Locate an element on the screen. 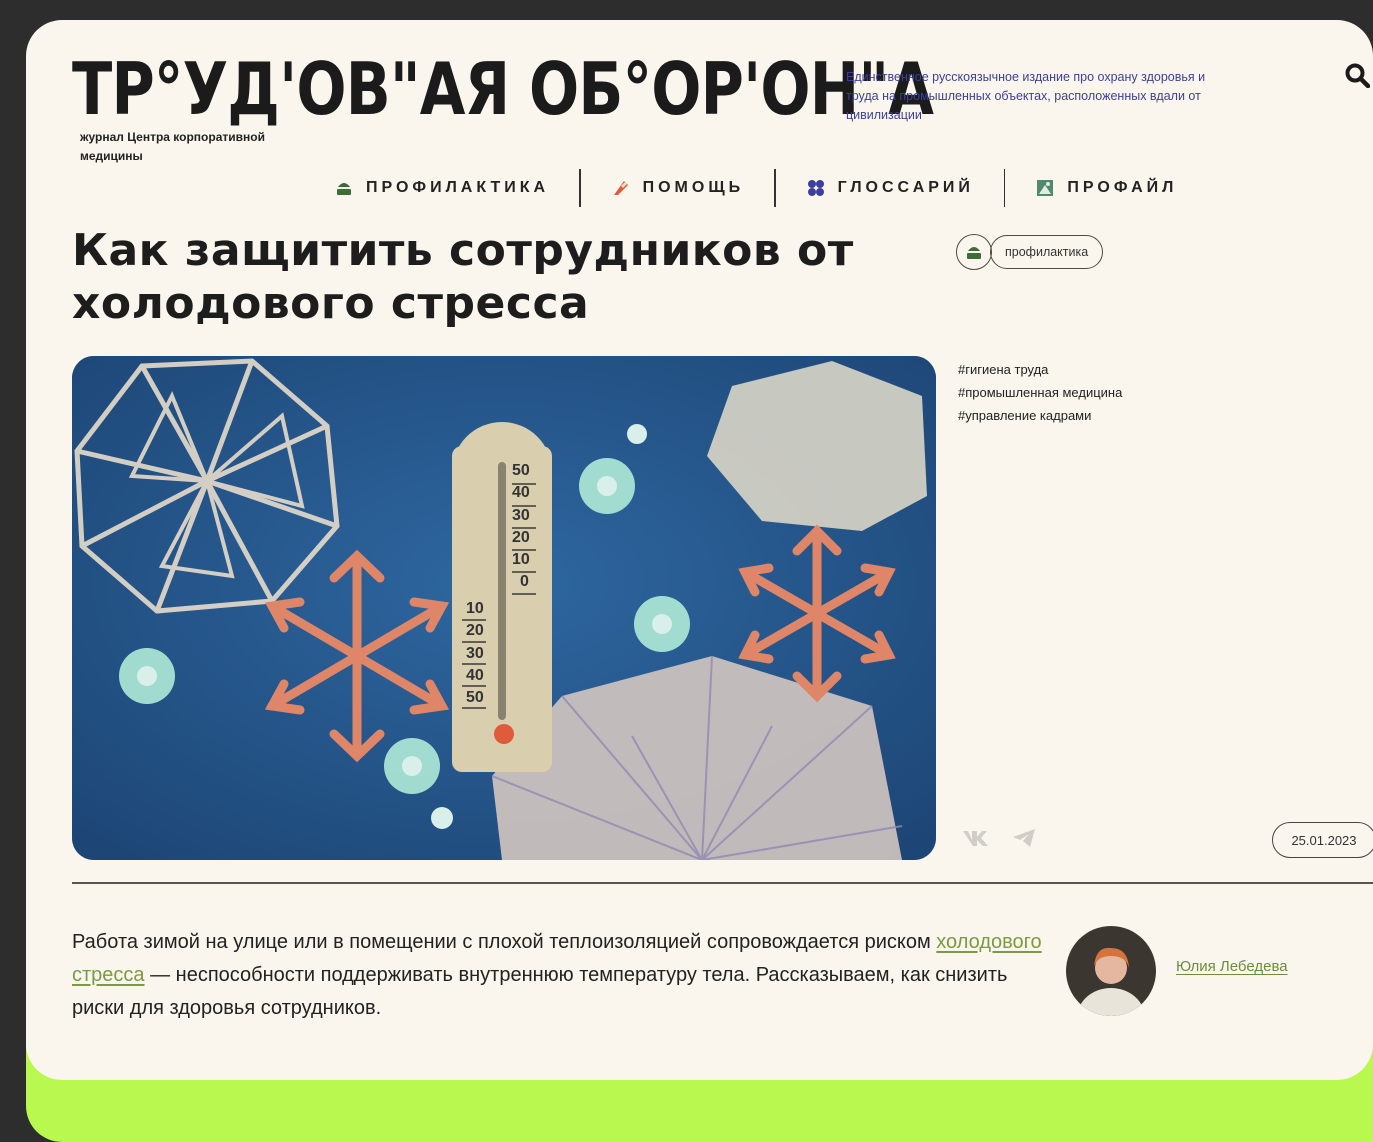  search-icon is located at coordinates (1357, 75).